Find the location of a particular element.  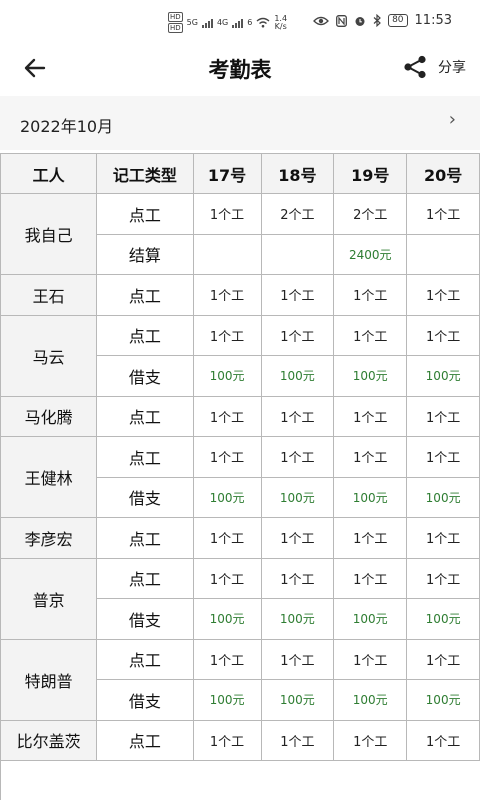

table-row: 特朗普 点工 1个工 1个工 1个工 1个工 is located at coordinates (240, 679).